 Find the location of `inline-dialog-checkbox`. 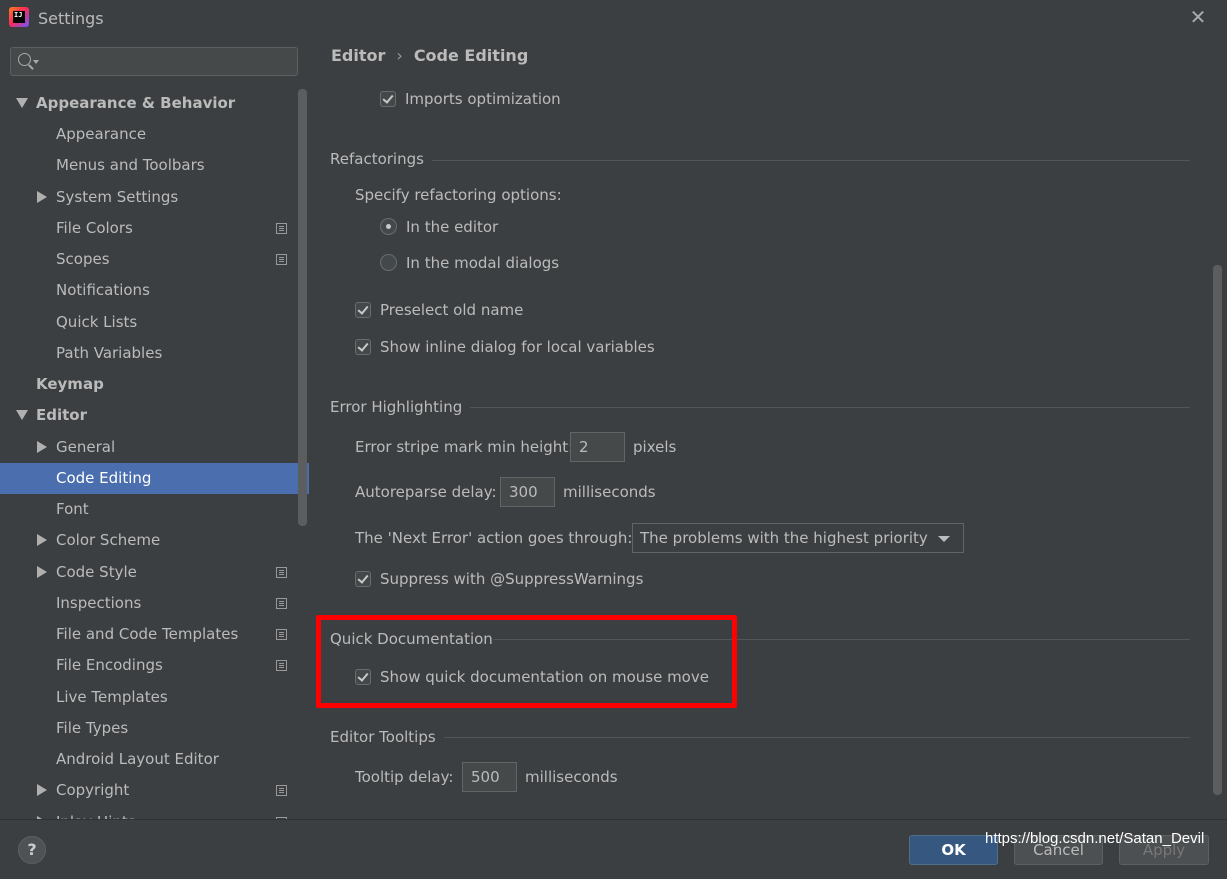

inline-dialog-checkbox is located at coordinates (363, 347).